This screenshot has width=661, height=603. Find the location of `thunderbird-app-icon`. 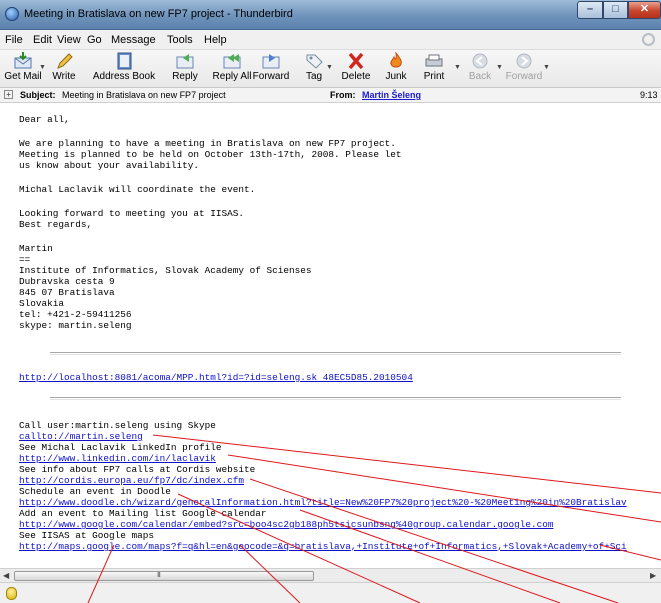

thunderbird-app-icon is located at coordinates (12, 14).